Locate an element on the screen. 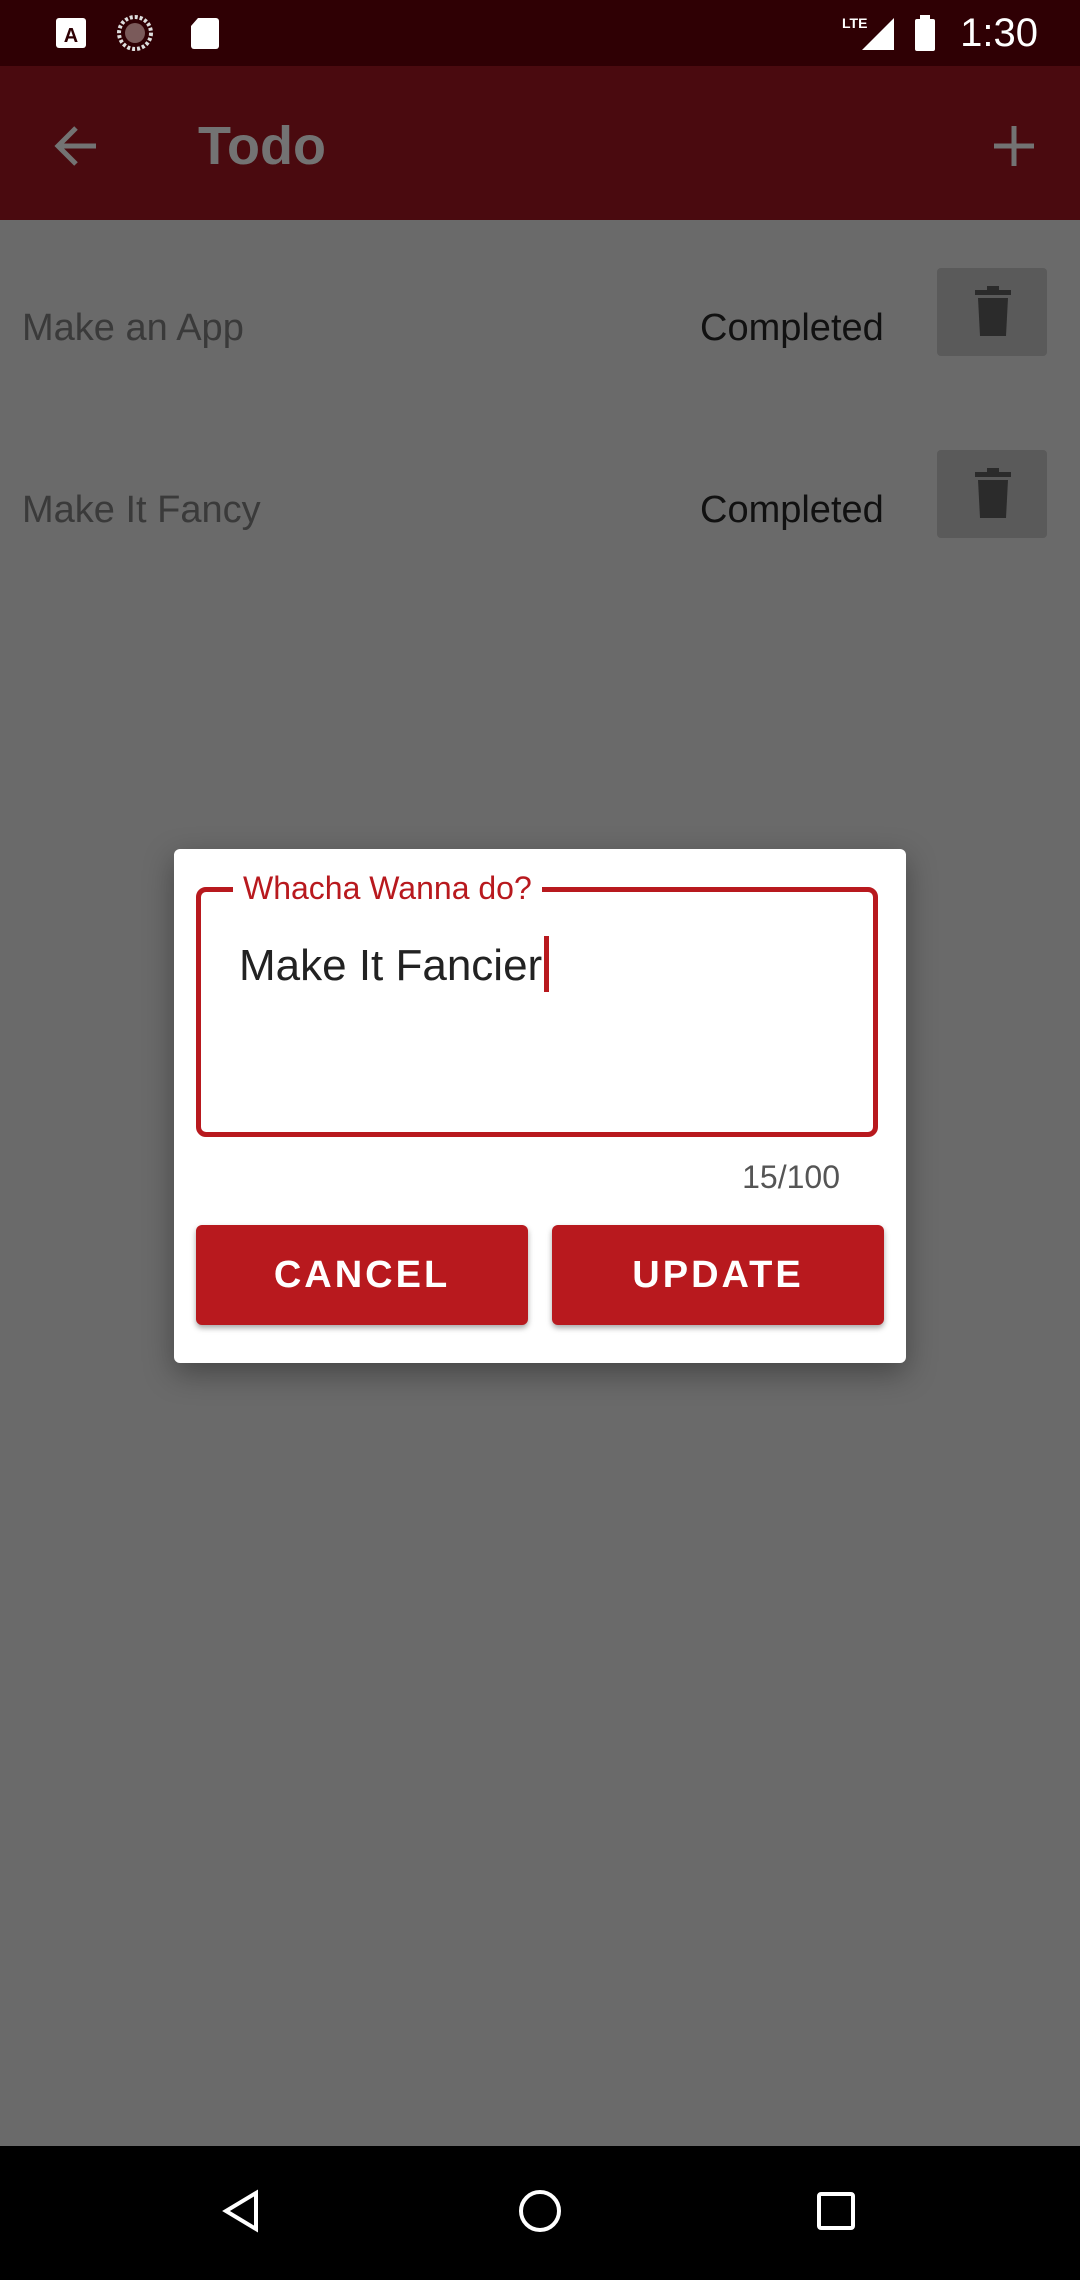 The image size is (1080, 2280). svg-text: A is located at coordinates (71, 36).